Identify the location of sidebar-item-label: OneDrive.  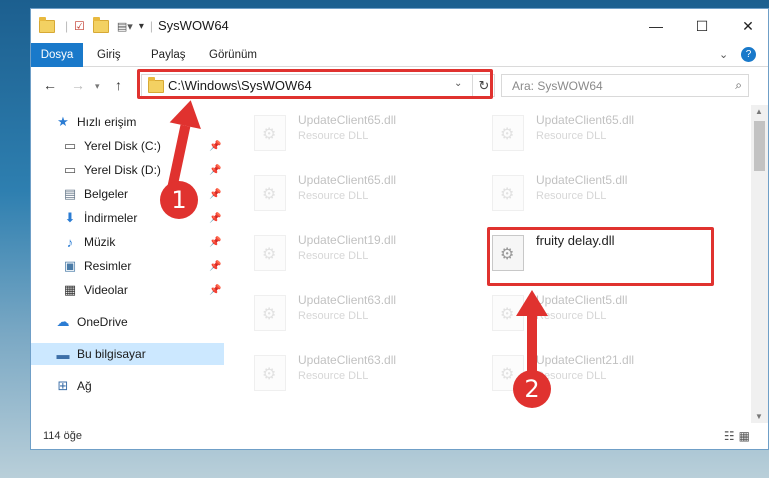
(102, 322).